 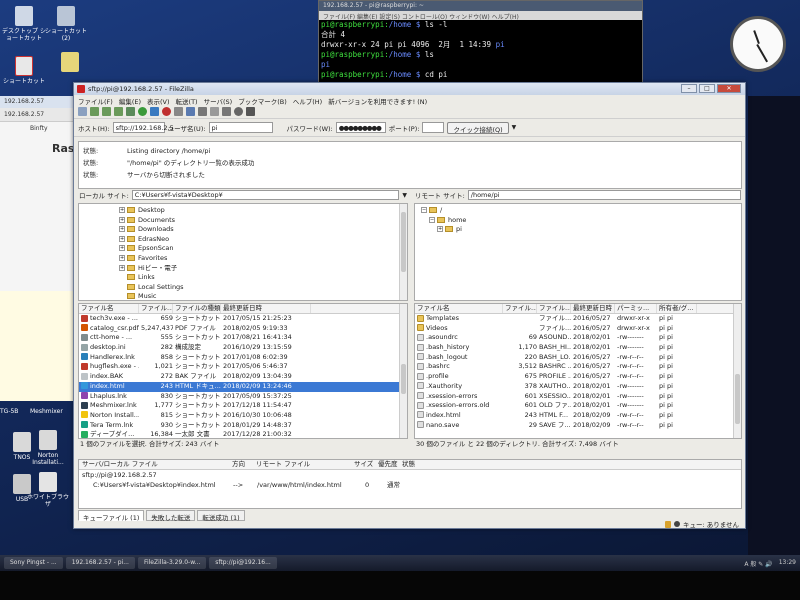 What do you see at coordinates (48, 490) in the screenshot?
I see `desktop-icon: ホワイトブラウザ` at bounding box center [48, 490].